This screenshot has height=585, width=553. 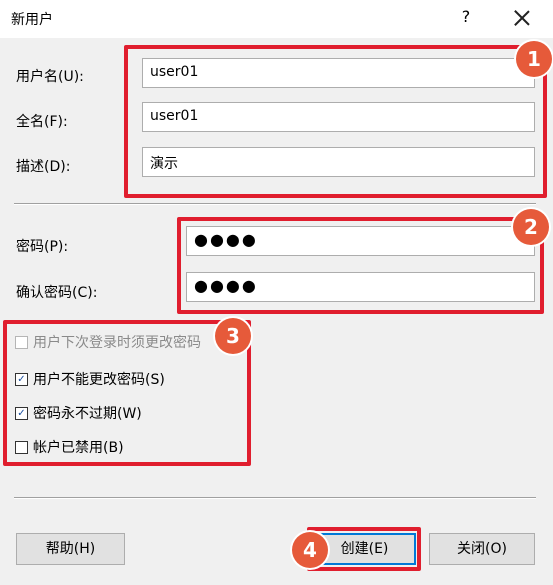 What do you see at coordinates (42, 247) in the screenshot?
I see `password-label: 密码(P):` at bounding box center [42, 247].